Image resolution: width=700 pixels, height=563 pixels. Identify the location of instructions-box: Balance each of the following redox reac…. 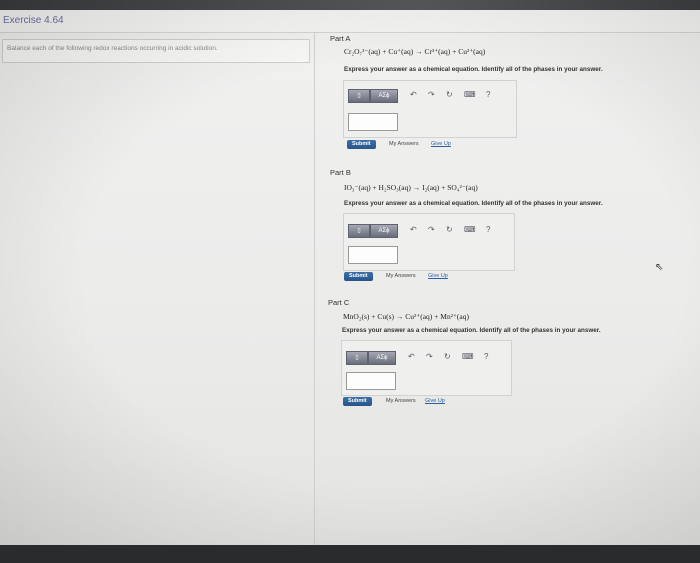
(156, 51).